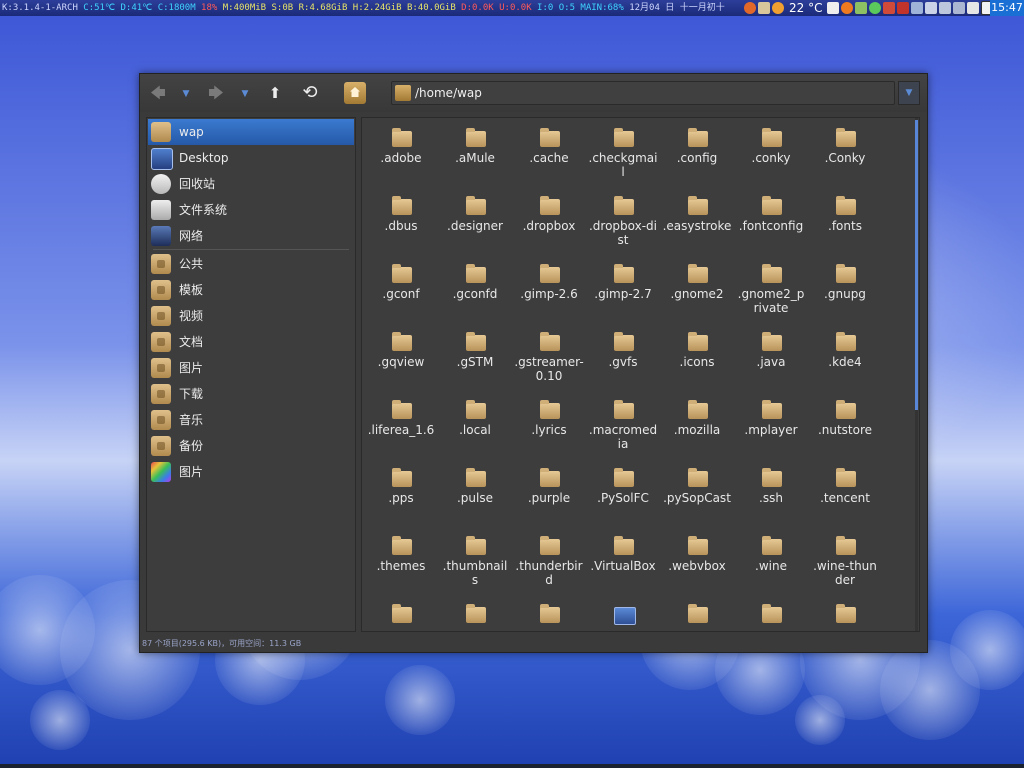 This screenshot has width=1024, height=768. Describe the element at coordinates (697, 425) in the screenshot. I see `file-item: .mozilla` at that location.